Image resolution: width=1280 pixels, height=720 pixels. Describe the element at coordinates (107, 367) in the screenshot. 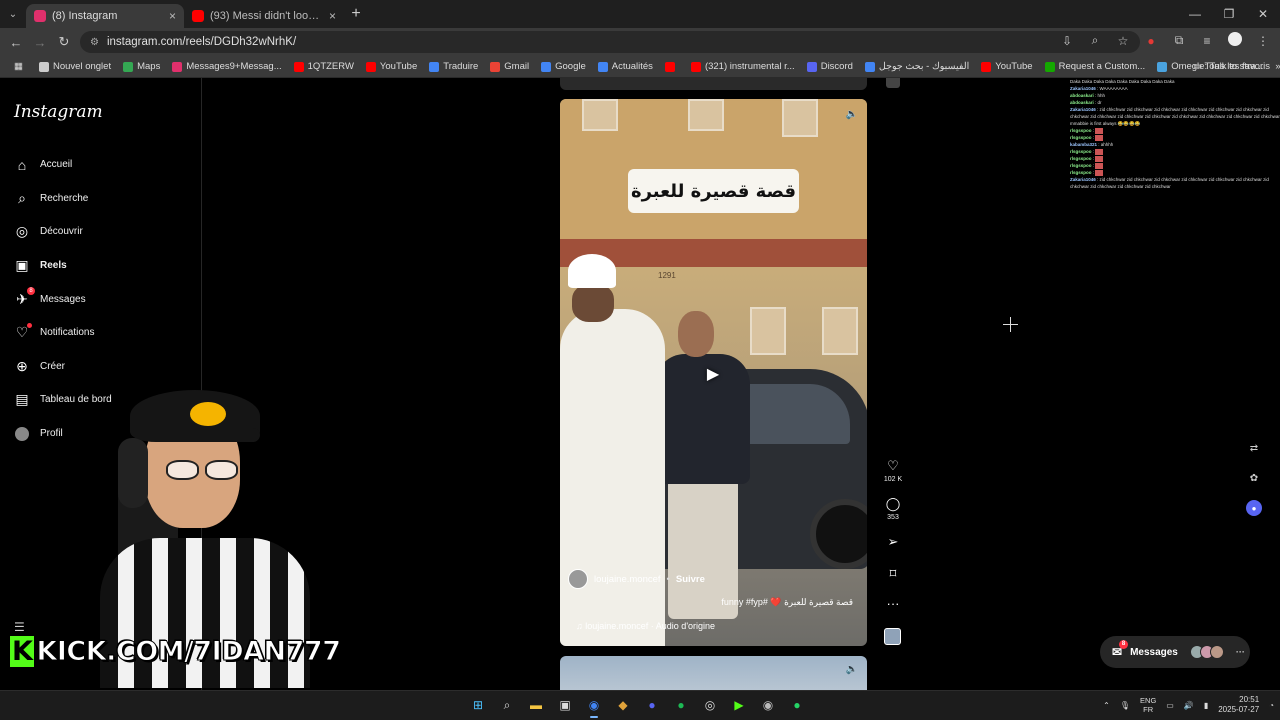

I see `sidebar-item-cr-er: ⊕ Créer` at that location.